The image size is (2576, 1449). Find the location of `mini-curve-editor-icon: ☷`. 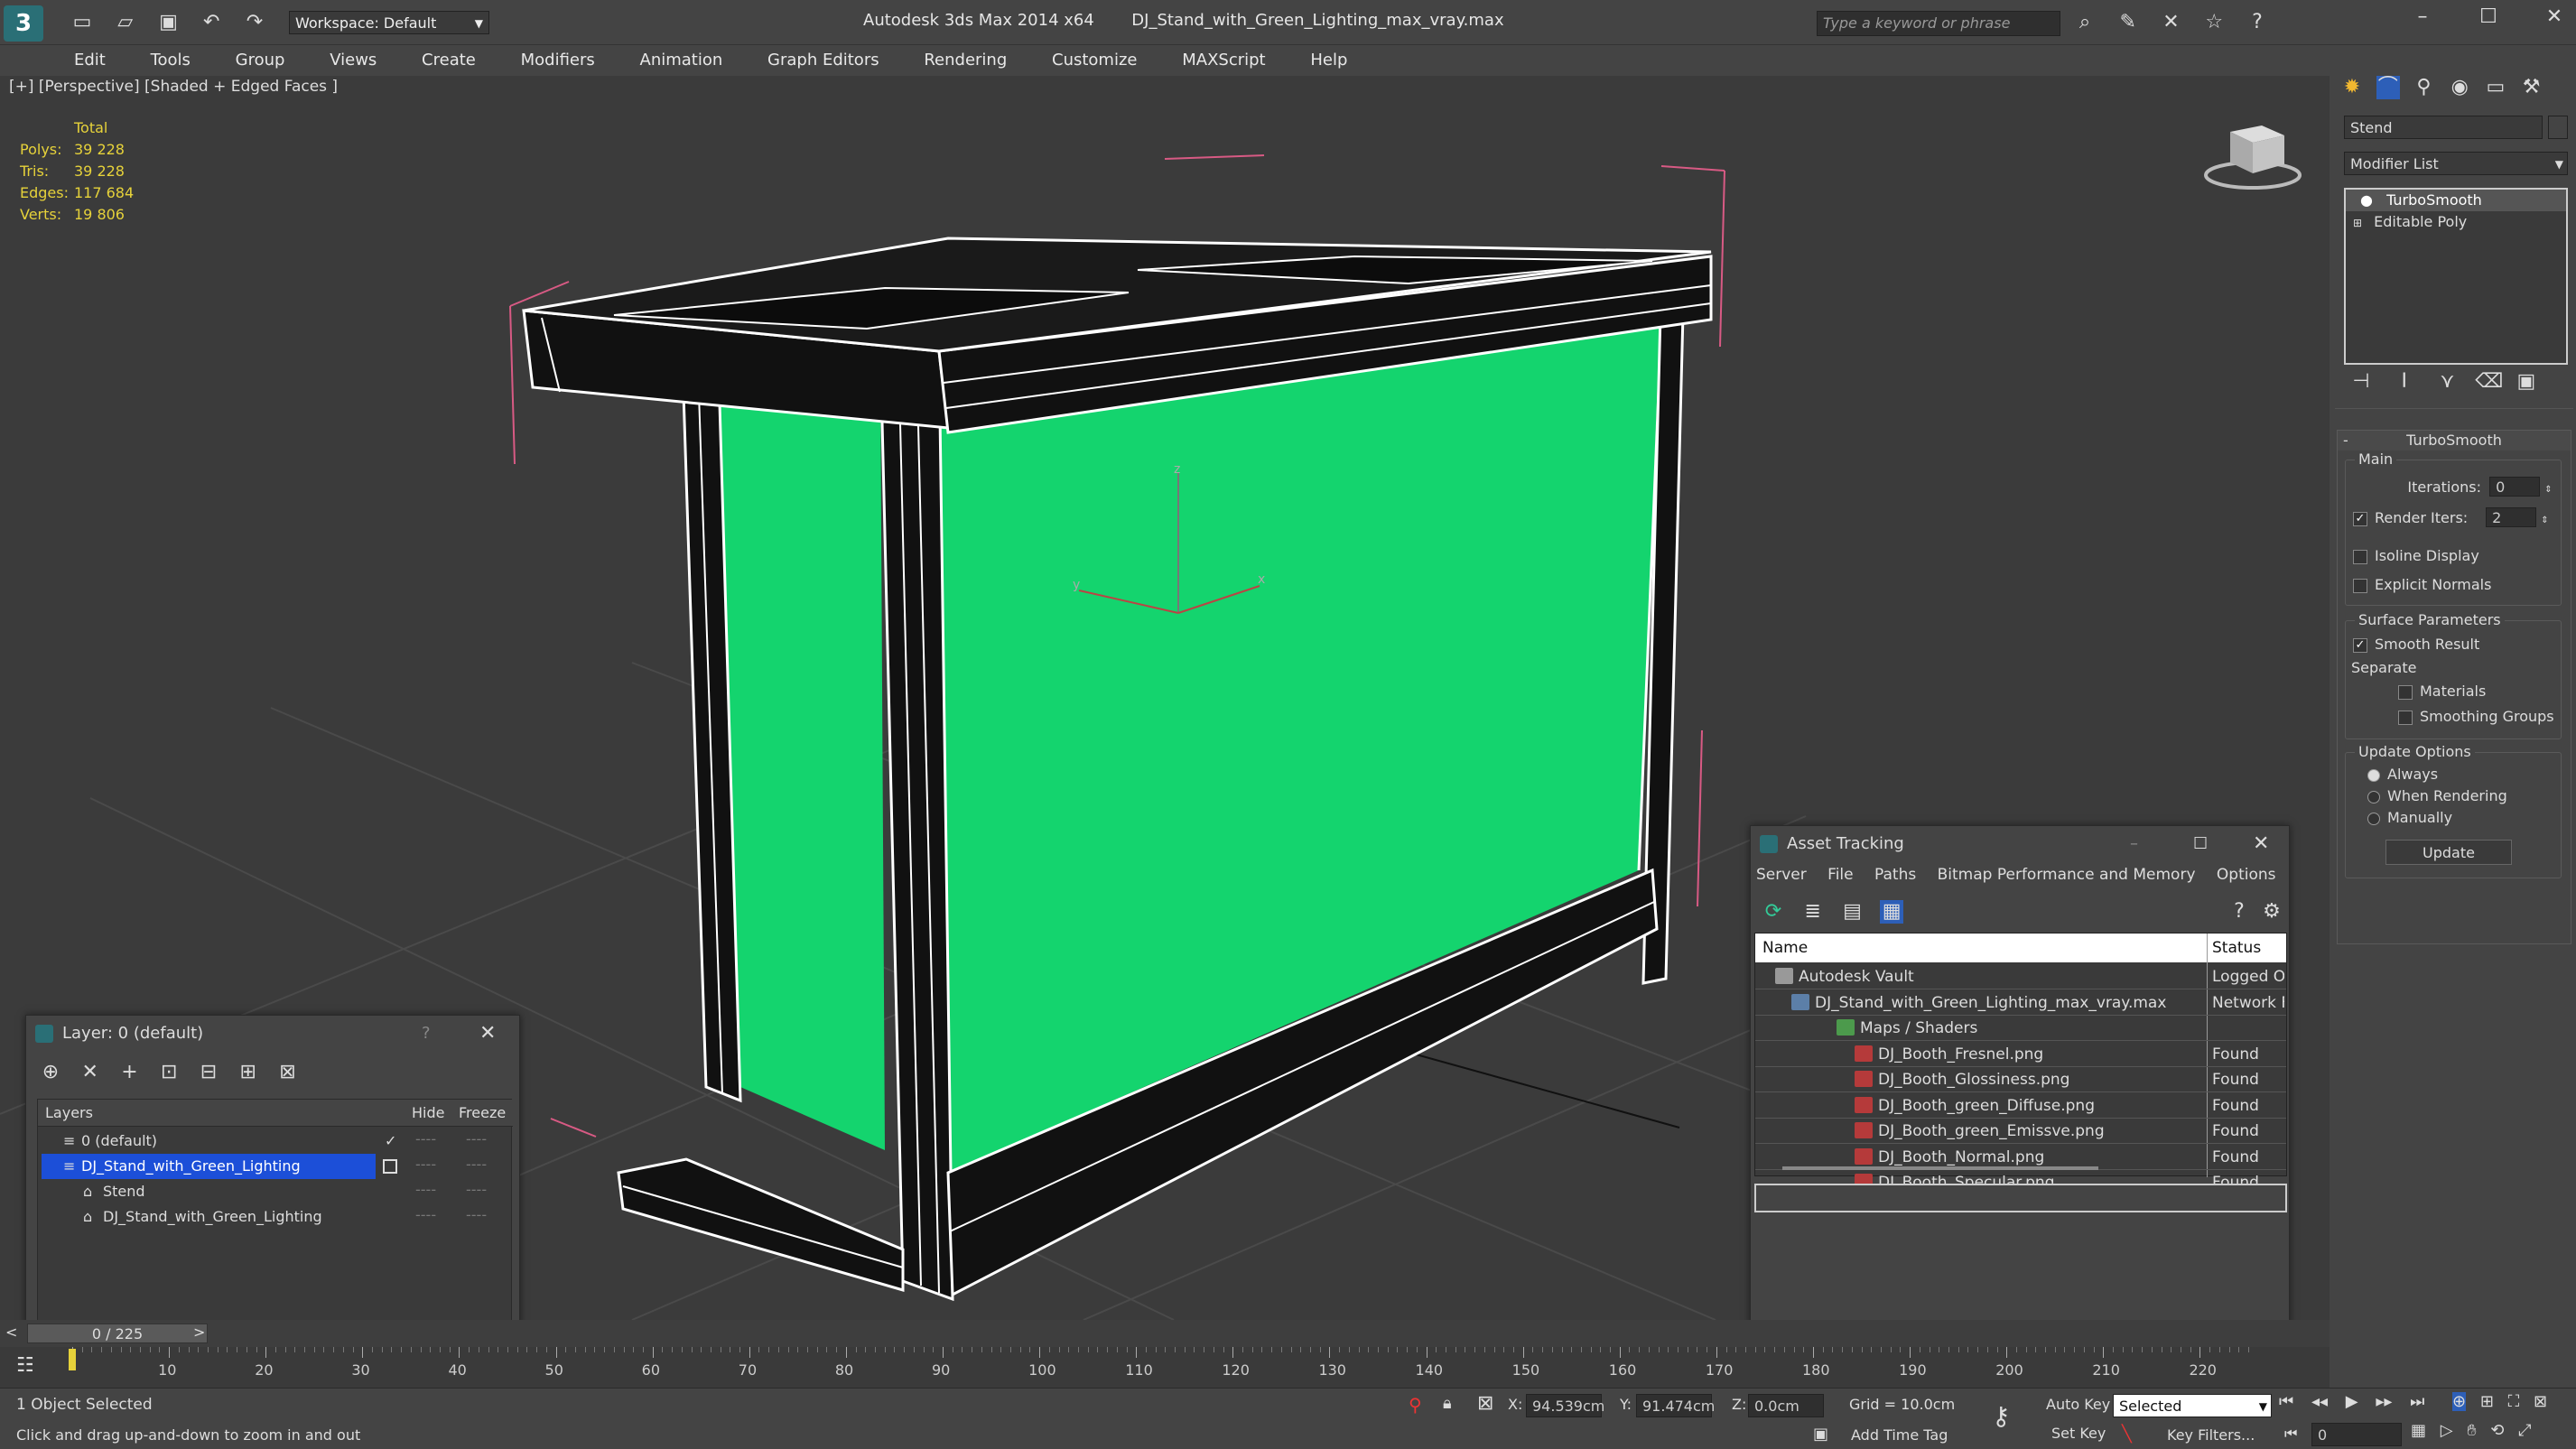

mini-curve-editor-icon: ☷ is located at coordinates (25, 1365).